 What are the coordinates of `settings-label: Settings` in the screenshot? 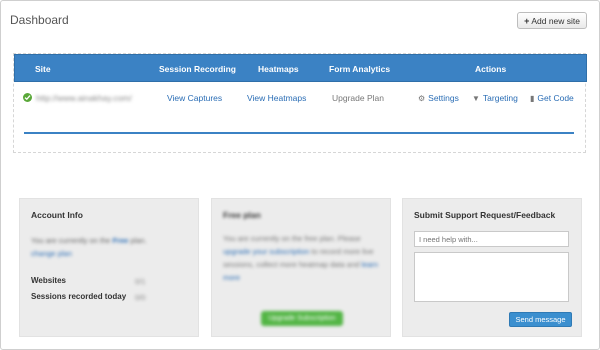 It's located at (443, 98).